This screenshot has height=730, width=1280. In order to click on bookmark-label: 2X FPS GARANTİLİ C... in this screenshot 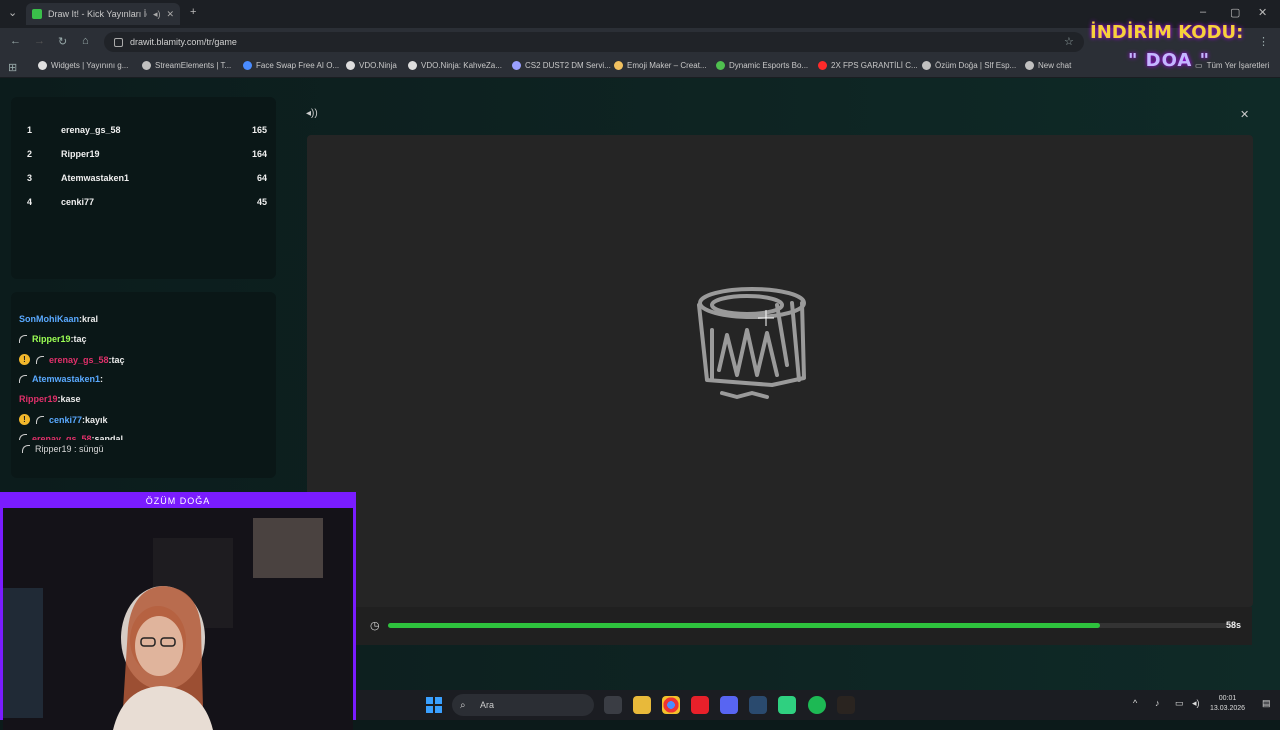, I will do `click(874, 65)`.